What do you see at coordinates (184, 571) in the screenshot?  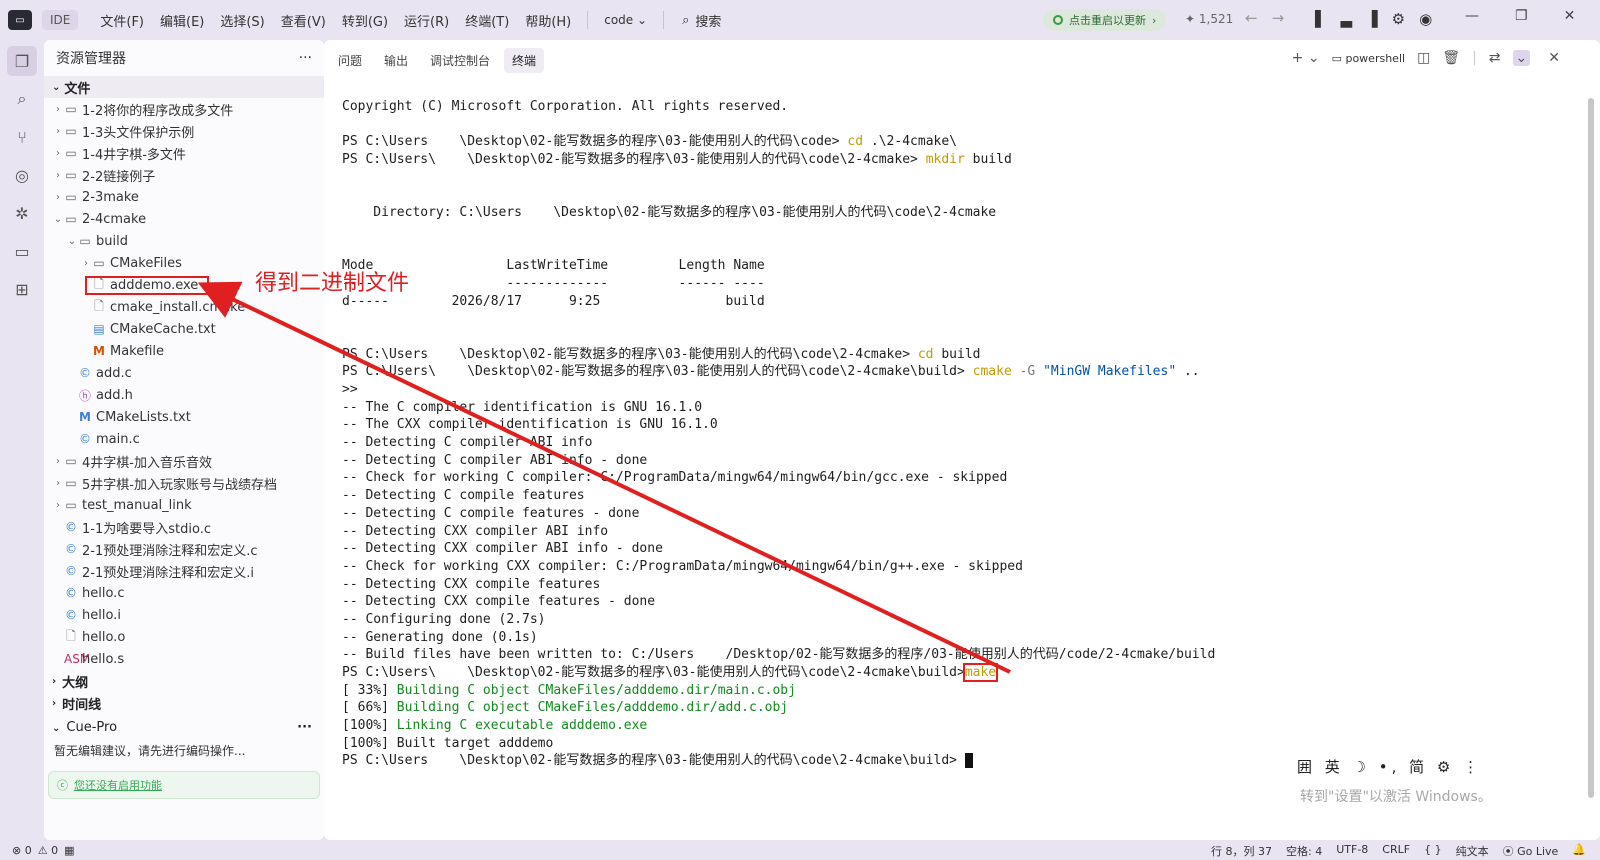 I see `tree-file: © 2-1预处理消除注释和宏定义.i` at bounding box center [184, 571].